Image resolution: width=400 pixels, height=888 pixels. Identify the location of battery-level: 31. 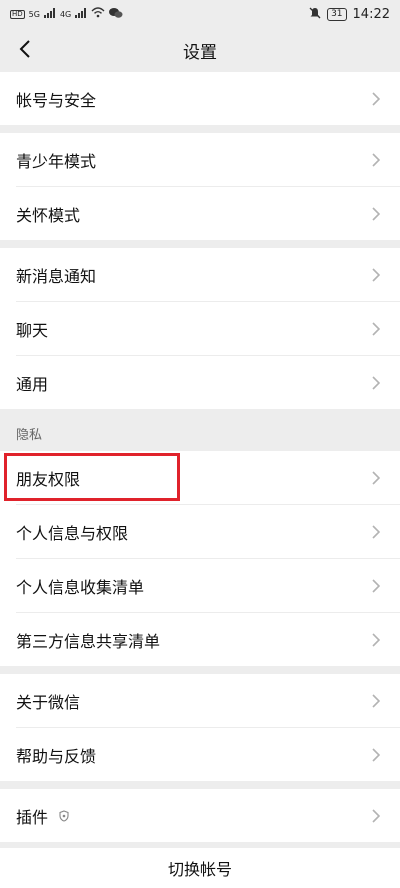
(337, 14).